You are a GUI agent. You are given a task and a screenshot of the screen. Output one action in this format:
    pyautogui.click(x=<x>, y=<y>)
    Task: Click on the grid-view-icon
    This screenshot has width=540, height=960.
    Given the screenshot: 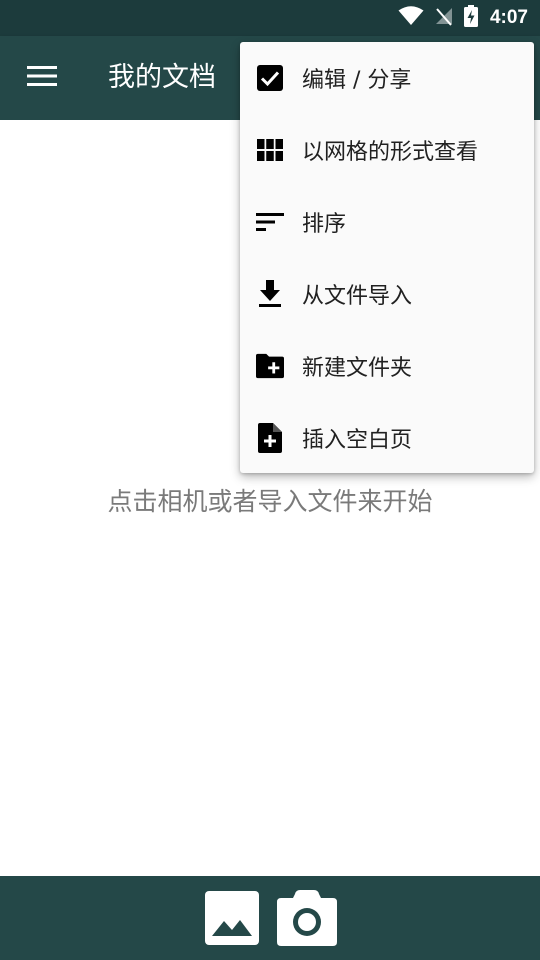 What is the action you would take?
    pyautogui.click(x=270, y=150)
    